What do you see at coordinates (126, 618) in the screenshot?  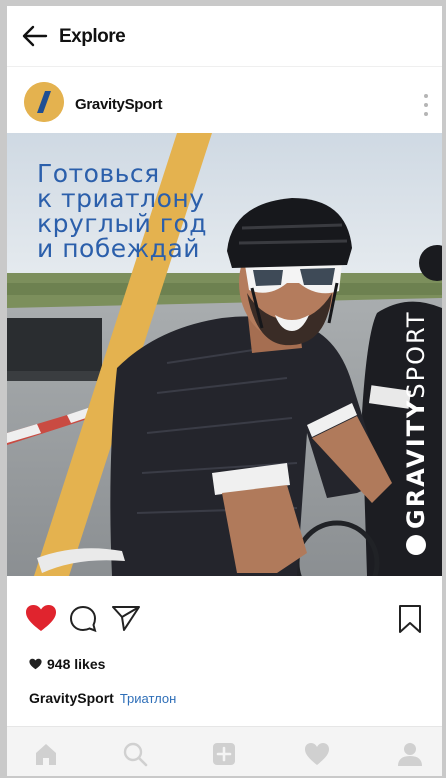 I see `send-icon` at bounding box center [126, 618].